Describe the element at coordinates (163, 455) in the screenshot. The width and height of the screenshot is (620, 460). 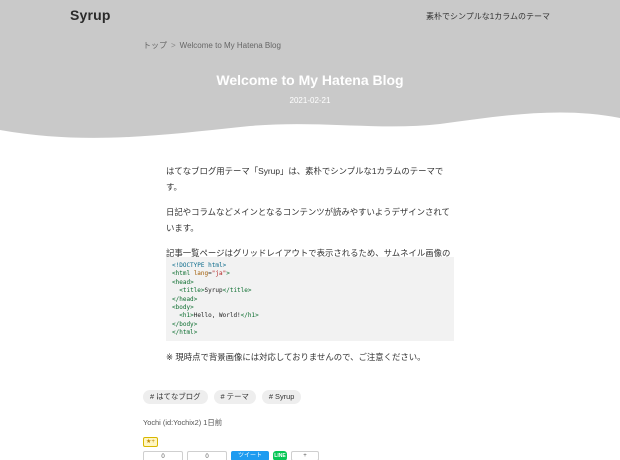
I see `hatena-bookmark-count-button: 0` at that location.